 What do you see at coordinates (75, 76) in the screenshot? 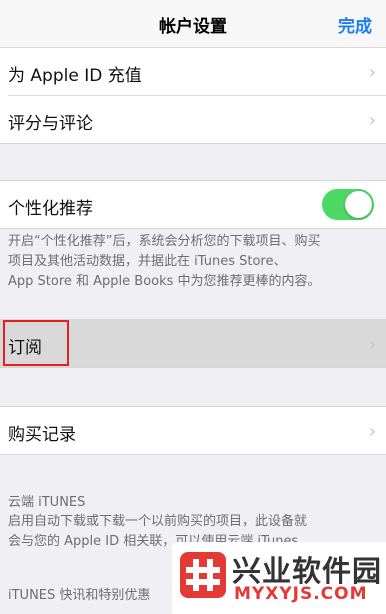
I see `add-funds-label: 为 Apple ID 充值` at bounding box center [75, 76].